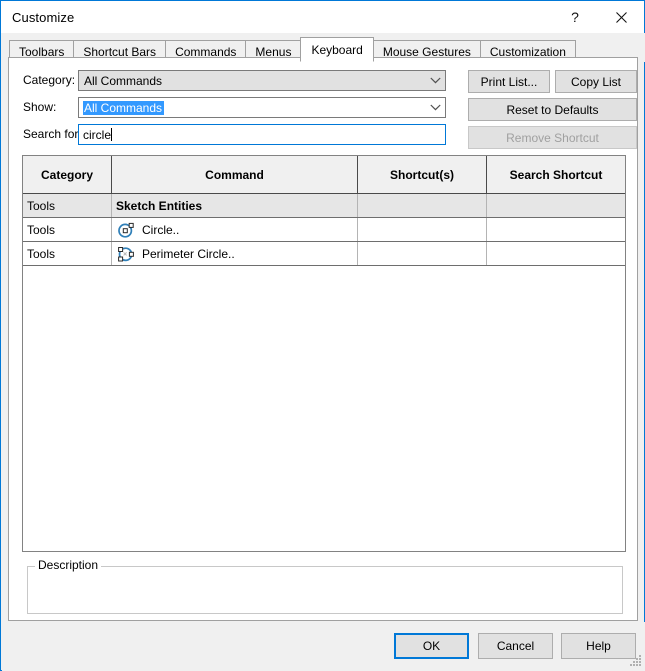  What do you see at coordinates (161, 229) in the screenshot?
I see `cell-text: Circle..` at bounding box center [161, 229].